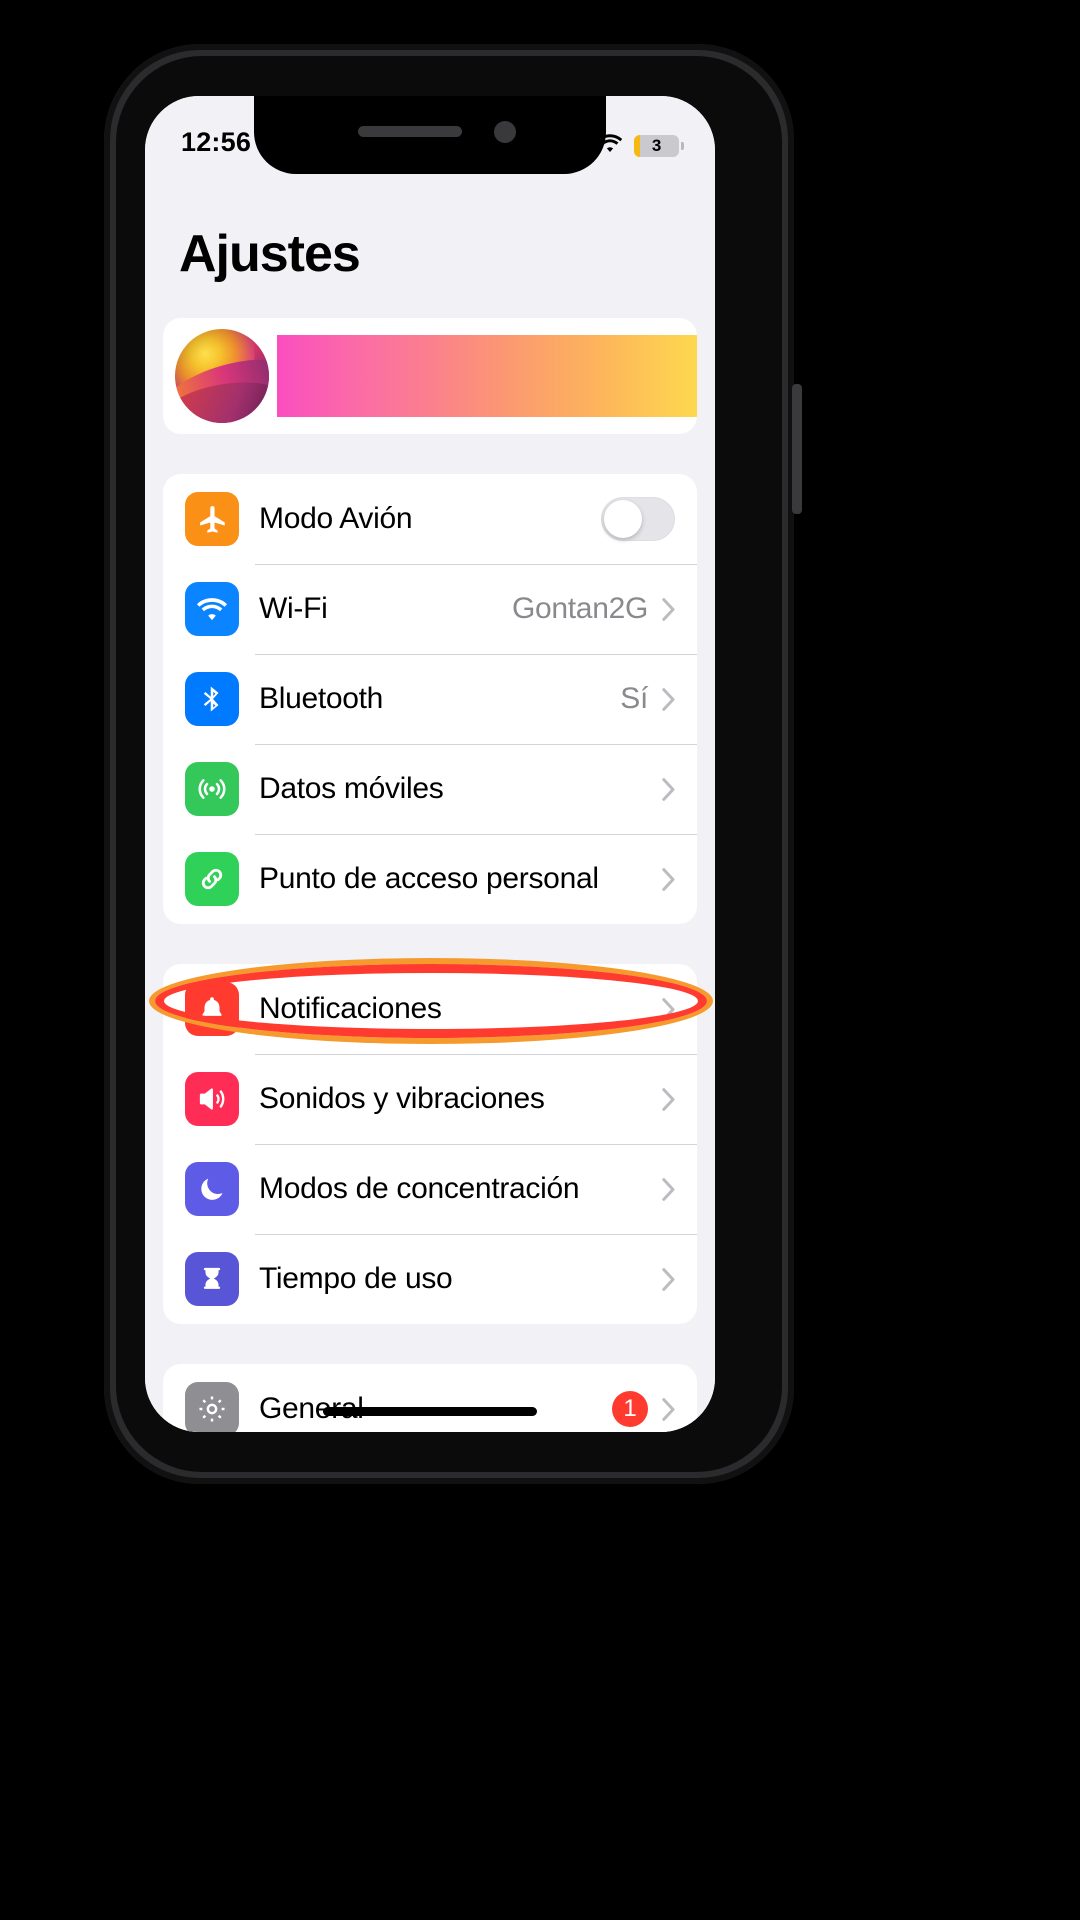 Image resolution: width=1080 pixels, height=1920 pixels. Describe the element at coordinates (656, 145) in the screenshot. I see `battery-level-label: 3` at that location.